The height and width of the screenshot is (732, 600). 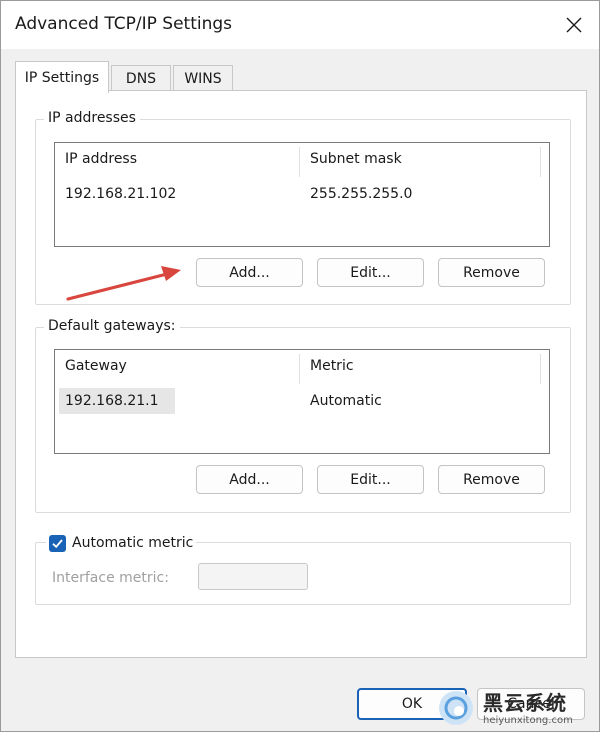 I want to click on automatic-metric-label: Automatic metric, so click(x=132, y=543).